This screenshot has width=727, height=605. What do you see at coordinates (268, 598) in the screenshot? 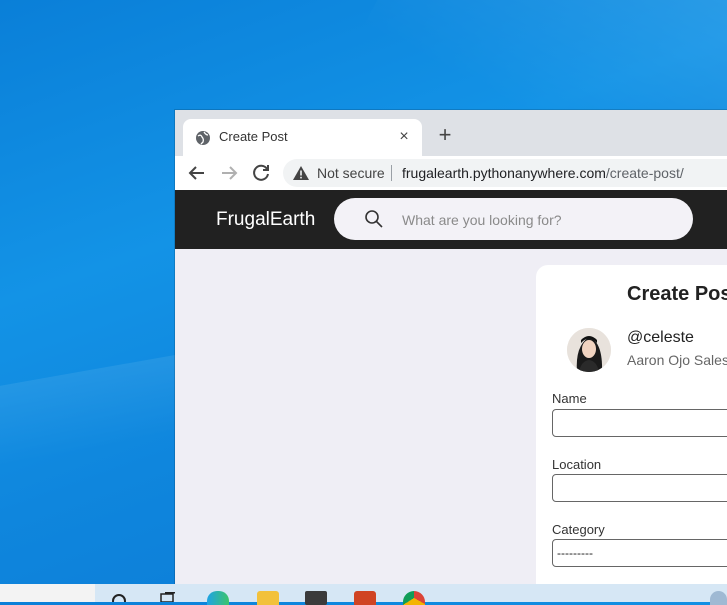
I see `file-explorer-icon` at bounding box center [268, 598].